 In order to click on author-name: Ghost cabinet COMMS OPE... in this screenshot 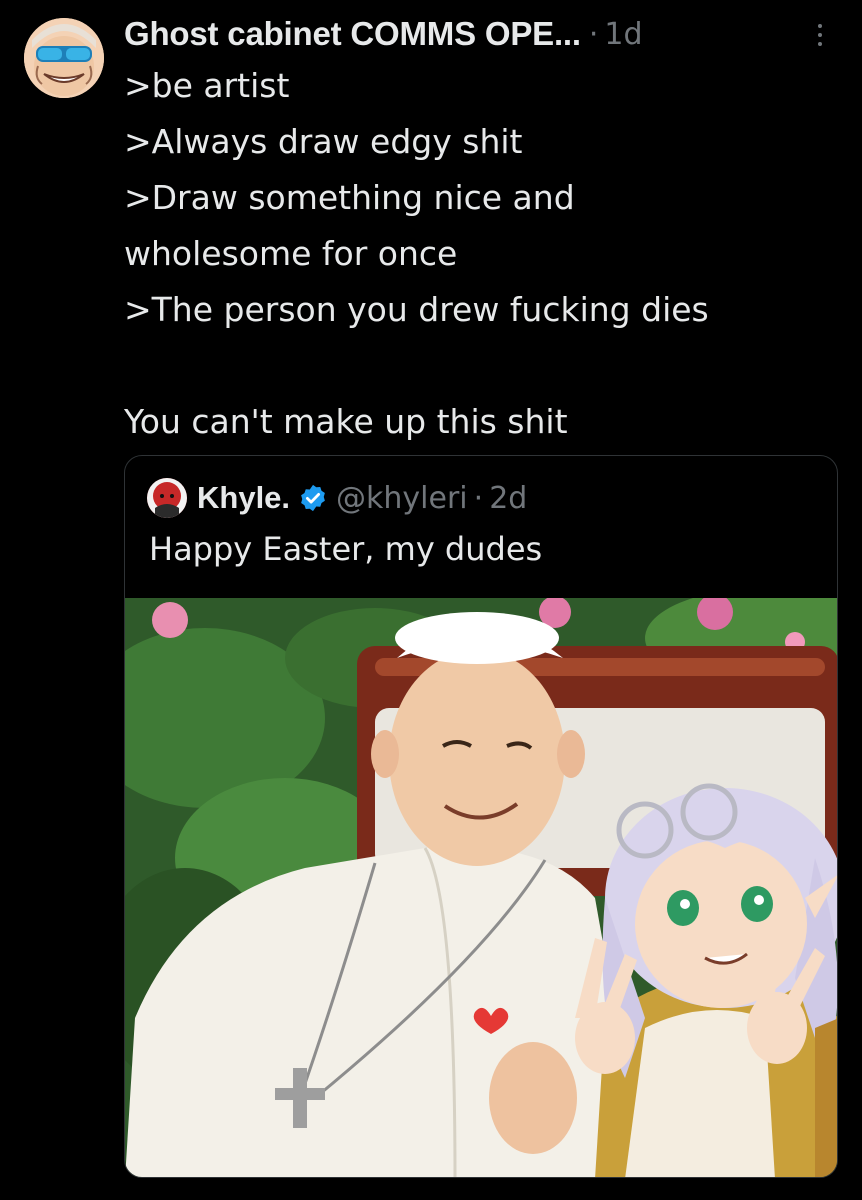, I will do `click(352, 34)`.